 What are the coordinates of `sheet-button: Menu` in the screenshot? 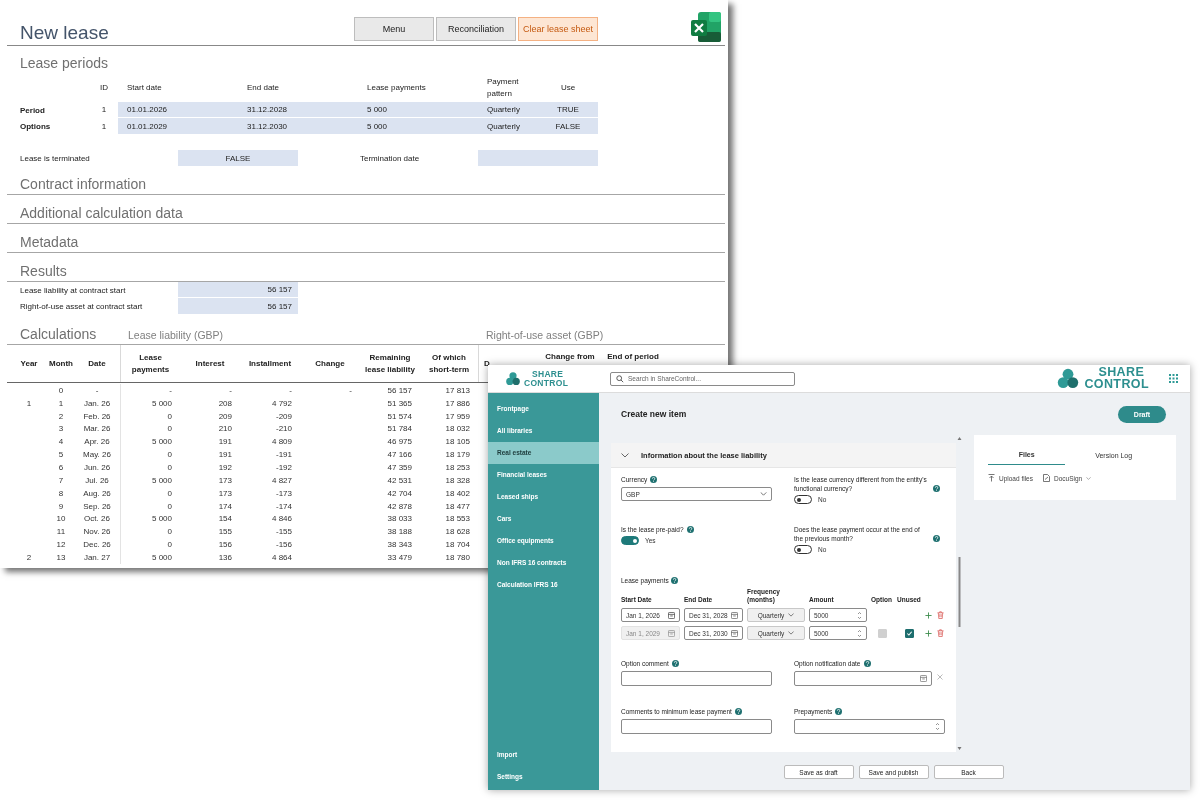 It's located at (394, 29).